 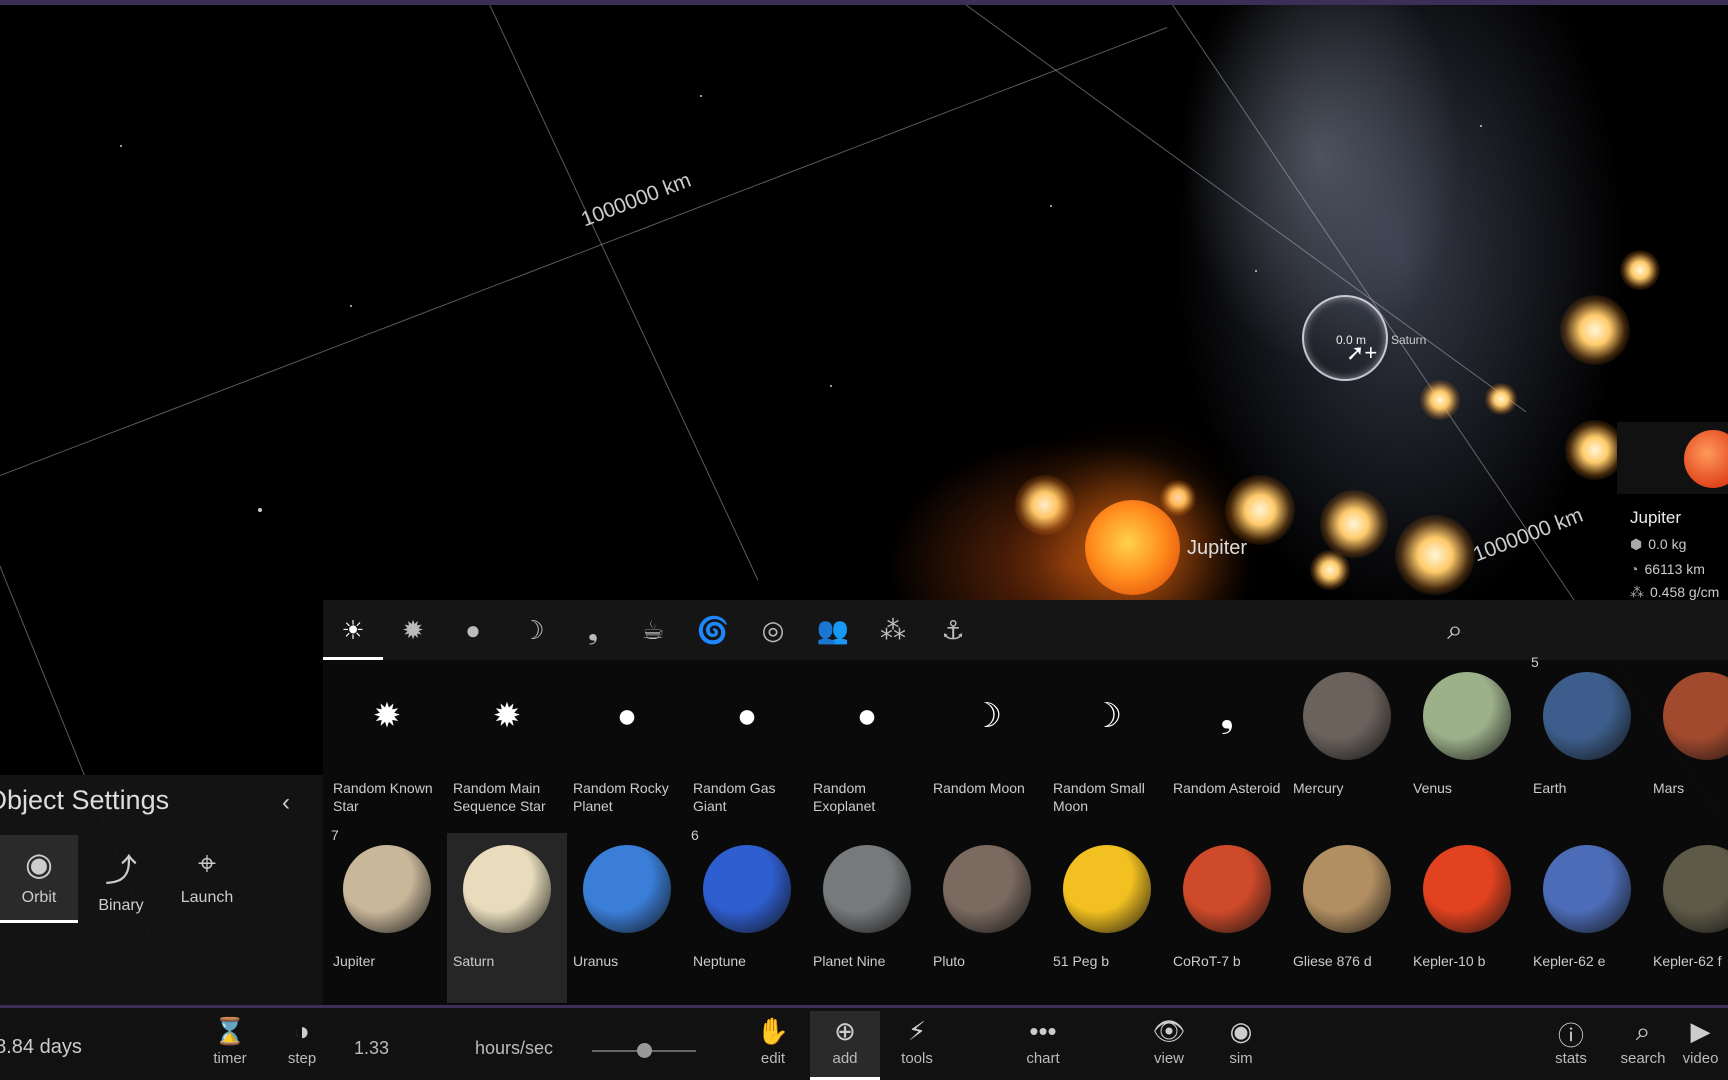 What do you see at coordinates (335, 835) in the screenshot?
I see `count-badge: 7` at bounding box center [335, 835].